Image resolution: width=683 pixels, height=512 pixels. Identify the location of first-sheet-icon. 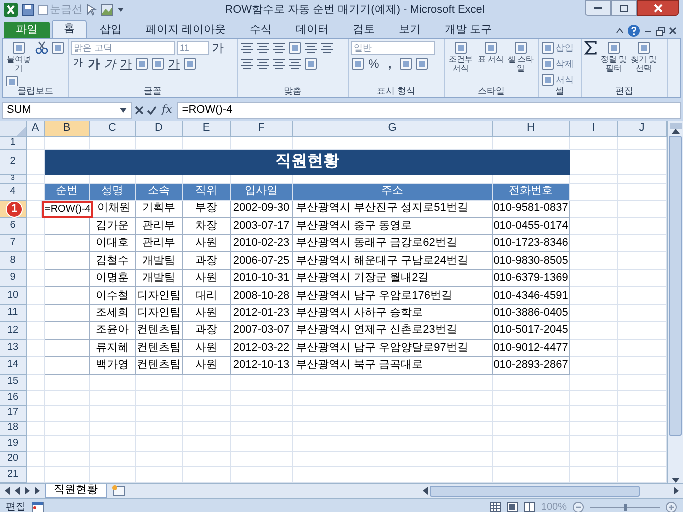
(7, 491).